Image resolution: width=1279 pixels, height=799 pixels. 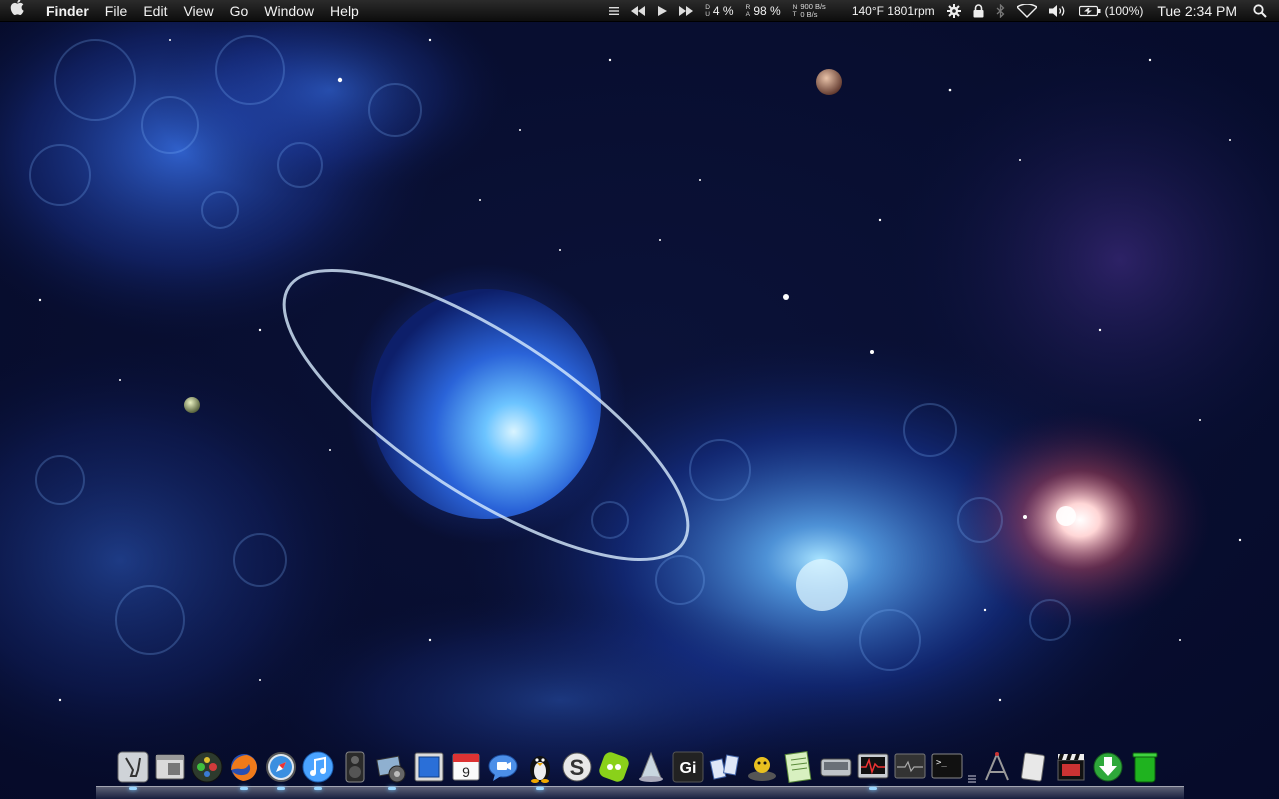 I want to click on safari-compass-glyph, so click(x=281, y=767).